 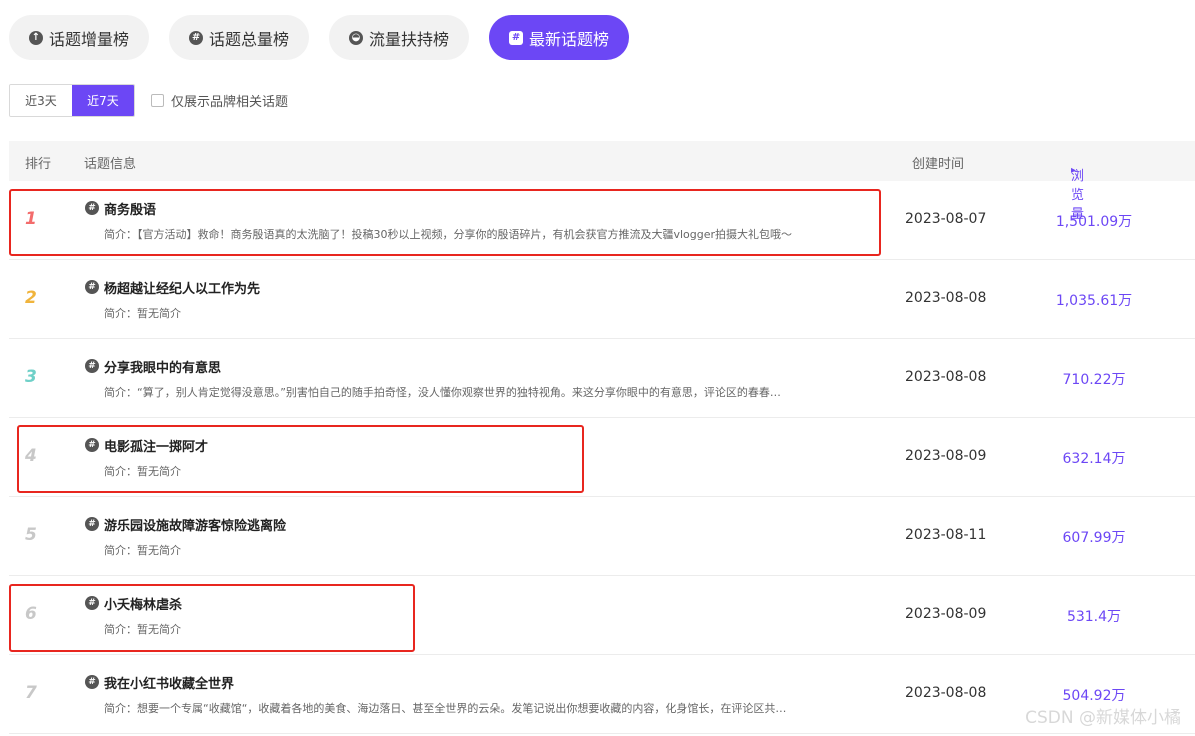 I want to click on topic-title: 商务殷语, so click(x=130, y=208).